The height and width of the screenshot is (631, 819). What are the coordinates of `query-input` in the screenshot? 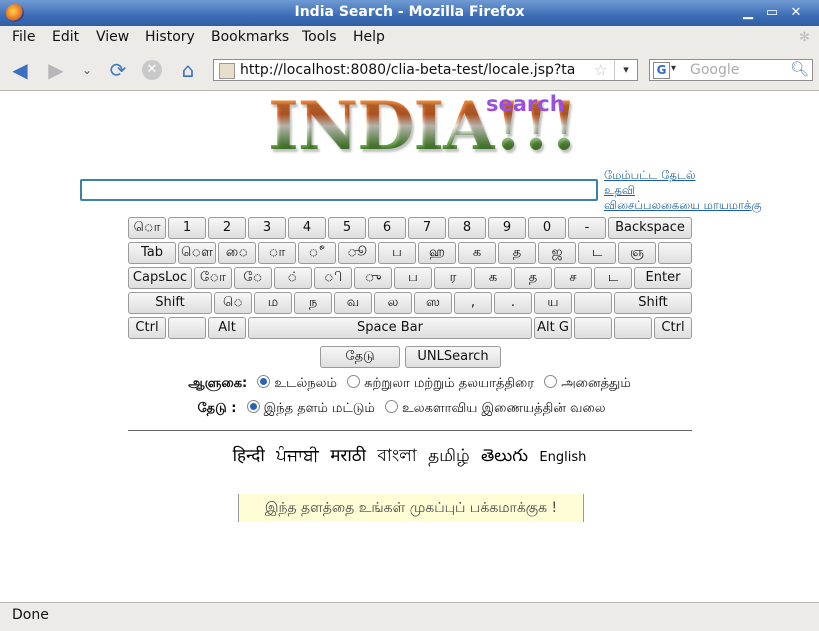 It's located at (339, 190).